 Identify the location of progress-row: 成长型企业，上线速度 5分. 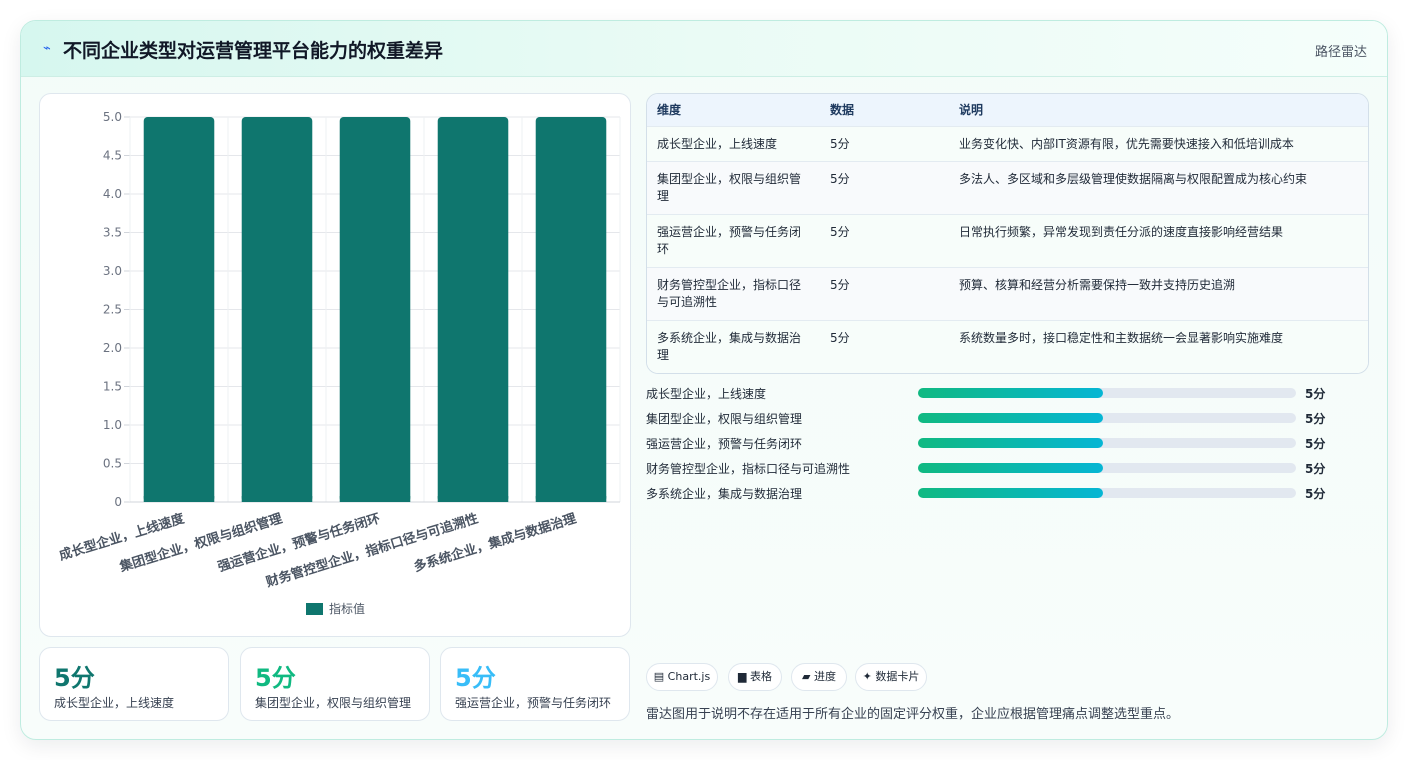
(1007, 393).